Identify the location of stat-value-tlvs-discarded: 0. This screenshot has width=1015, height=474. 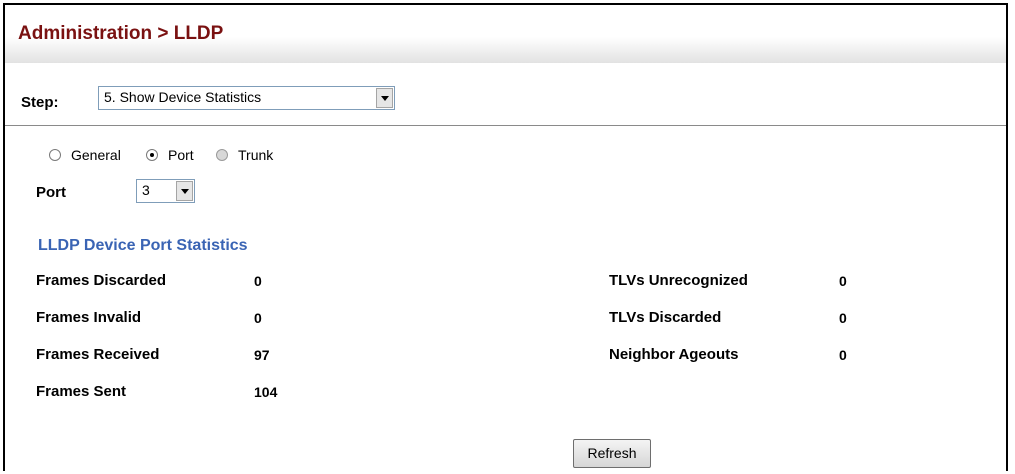
(843, 318).